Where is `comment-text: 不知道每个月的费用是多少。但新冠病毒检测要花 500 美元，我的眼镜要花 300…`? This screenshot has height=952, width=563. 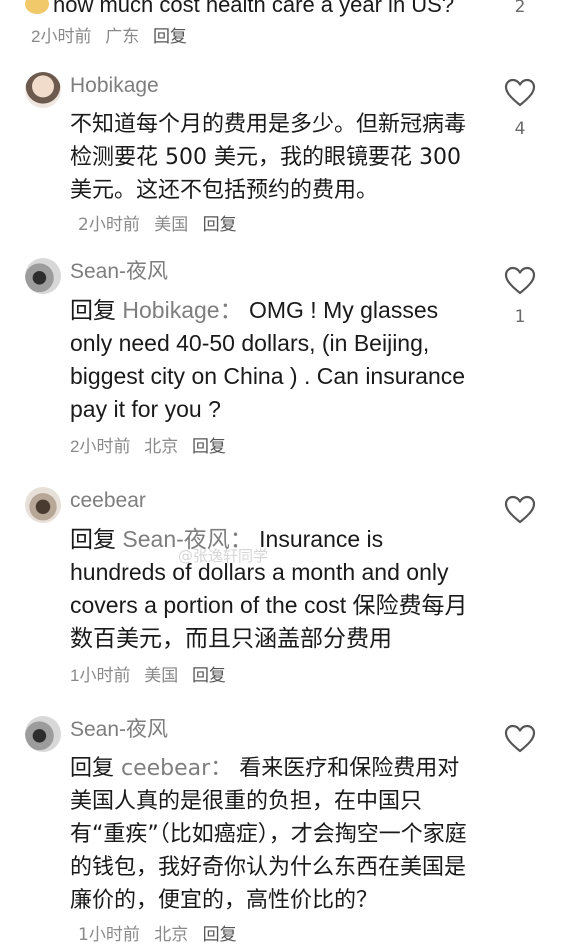 comment-text: 不知道每个月的费用是多少。但新冠病毒检测要花 500 美元，我的眼镜要花 300… is located at coordinates (268, 157).